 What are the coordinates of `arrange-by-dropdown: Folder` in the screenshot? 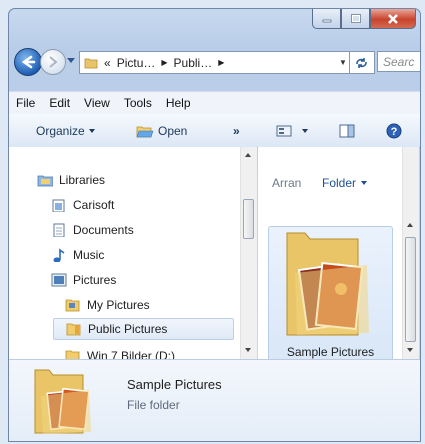 It's located at (345, 183).